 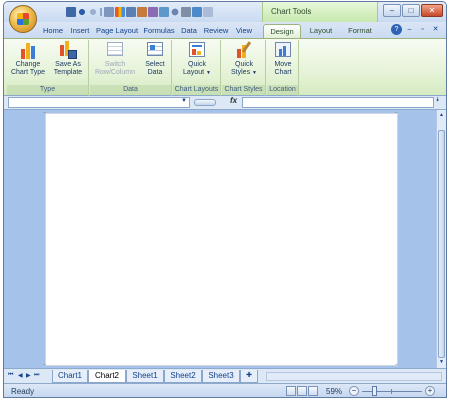 What do you see at coordinates (175, 12) in the screenshot?
I see `circle-icon` at bounding box center [175, 12].